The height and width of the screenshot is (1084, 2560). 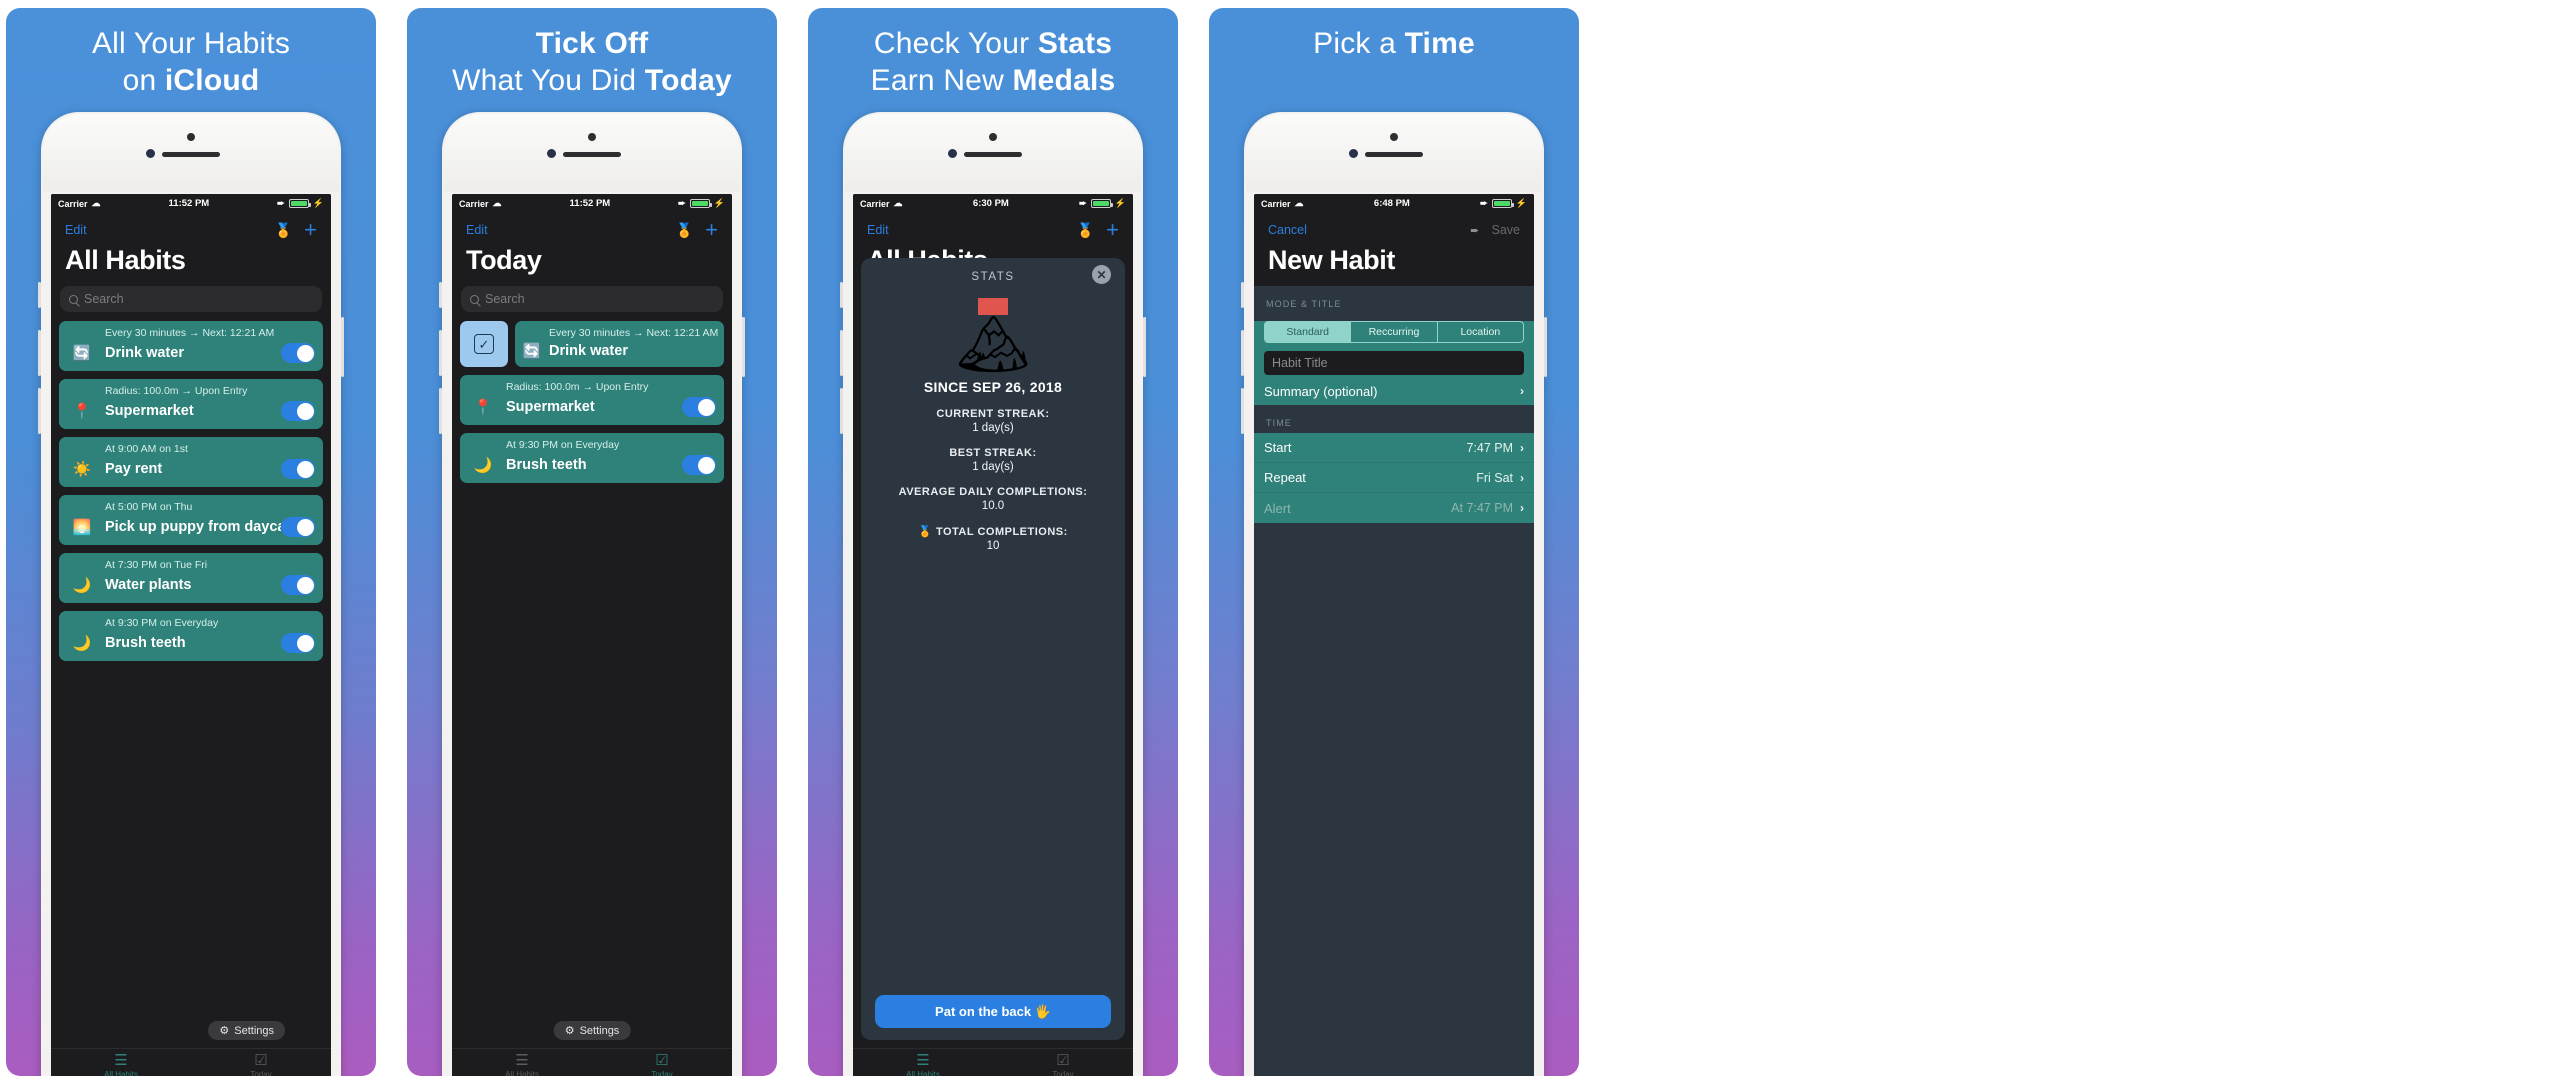 What do you see at coordinates (700, 203) in the screenshot?
I see `battery-icon` at bounding box center [700, 203].